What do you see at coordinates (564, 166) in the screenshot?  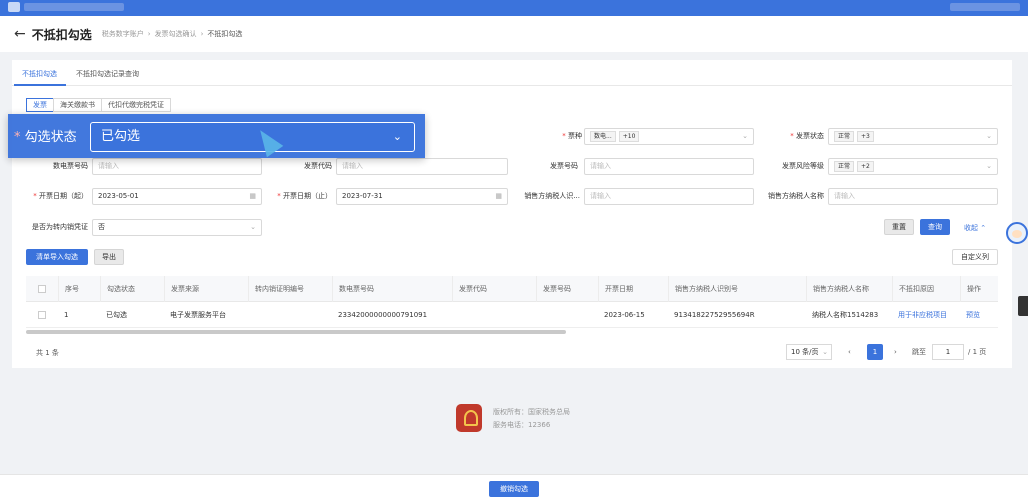 I see `invoice-no-label: 发票号码` at bounding box center [564, 166].